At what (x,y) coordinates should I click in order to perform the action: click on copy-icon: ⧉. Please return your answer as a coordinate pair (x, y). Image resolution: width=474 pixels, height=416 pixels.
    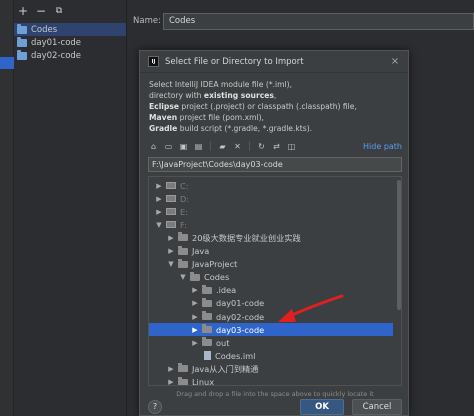
    Looking at the image, I should click on (59, 11).